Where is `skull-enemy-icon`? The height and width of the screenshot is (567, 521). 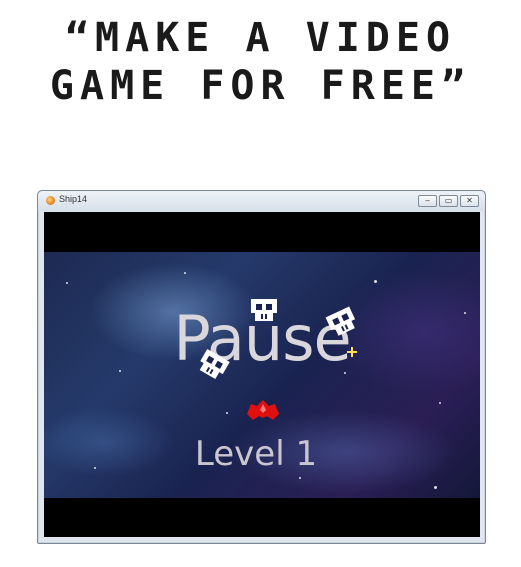 skull-enemy-icon is located at coordinates (264, 310).